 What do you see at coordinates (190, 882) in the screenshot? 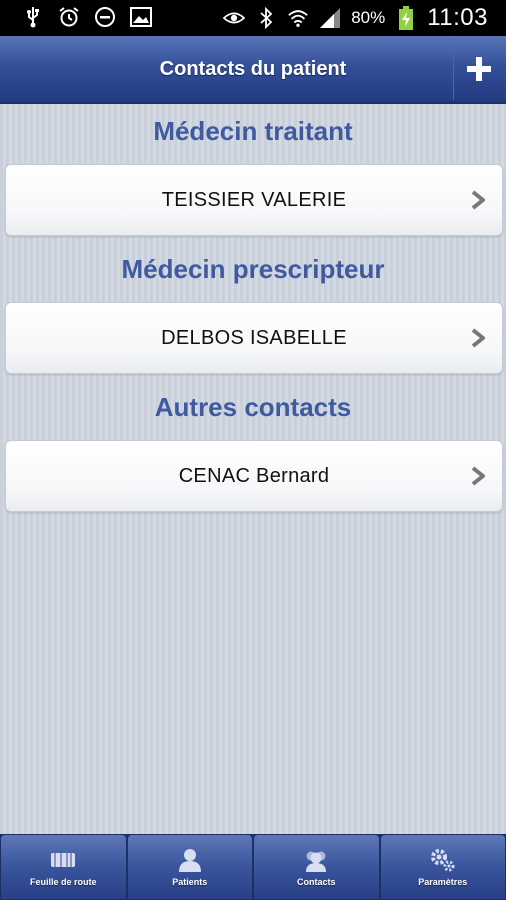
I see `tab-label: Patients` at bounding box center [190, 882].